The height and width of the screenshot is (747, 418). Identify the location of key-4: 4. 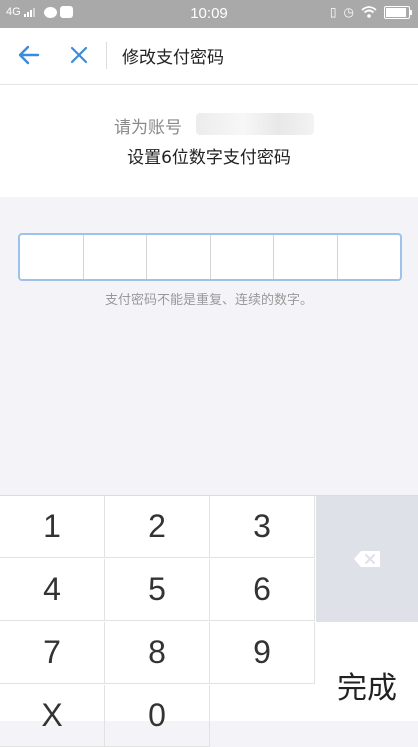
(52, 590).